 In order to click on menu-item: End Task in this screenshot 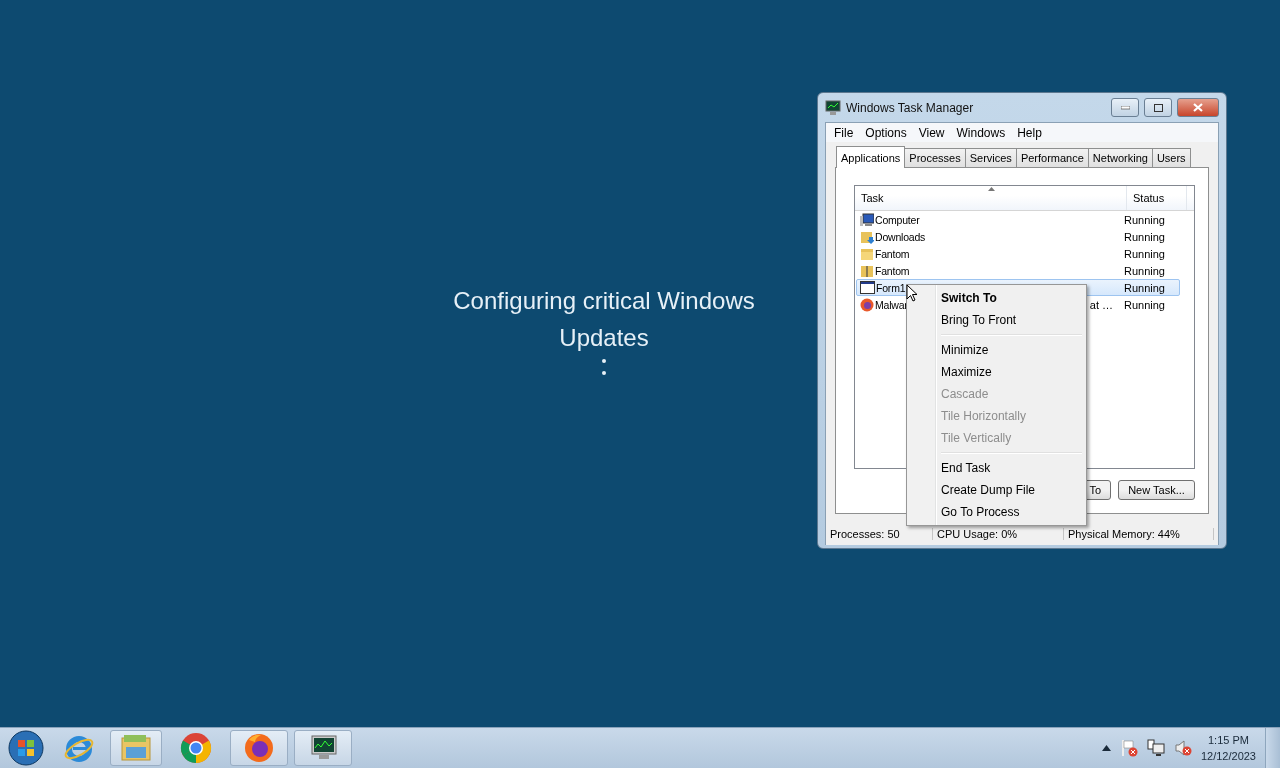, I will do `click(996, 468)`.